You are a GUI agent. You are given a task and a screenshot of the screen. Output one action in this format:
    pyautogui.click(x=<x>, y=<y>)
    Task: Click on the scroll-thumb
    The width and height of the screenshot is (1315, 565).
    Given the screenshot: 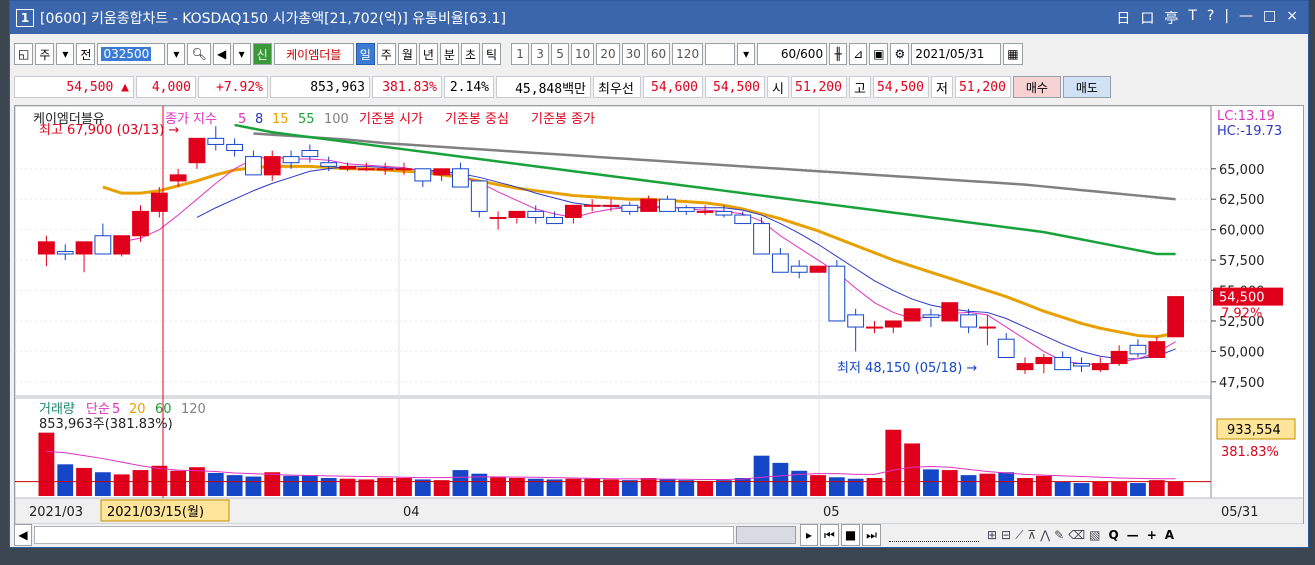 What is the action you would take?
    pyautogui.click(x=766, y=535)
    